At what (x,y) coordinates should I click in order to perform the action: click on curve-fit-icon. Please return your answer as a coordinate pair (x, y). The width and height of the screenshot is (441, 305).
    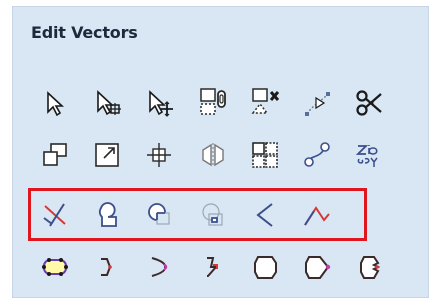
    Looking at the image, I should click on (317, 104).